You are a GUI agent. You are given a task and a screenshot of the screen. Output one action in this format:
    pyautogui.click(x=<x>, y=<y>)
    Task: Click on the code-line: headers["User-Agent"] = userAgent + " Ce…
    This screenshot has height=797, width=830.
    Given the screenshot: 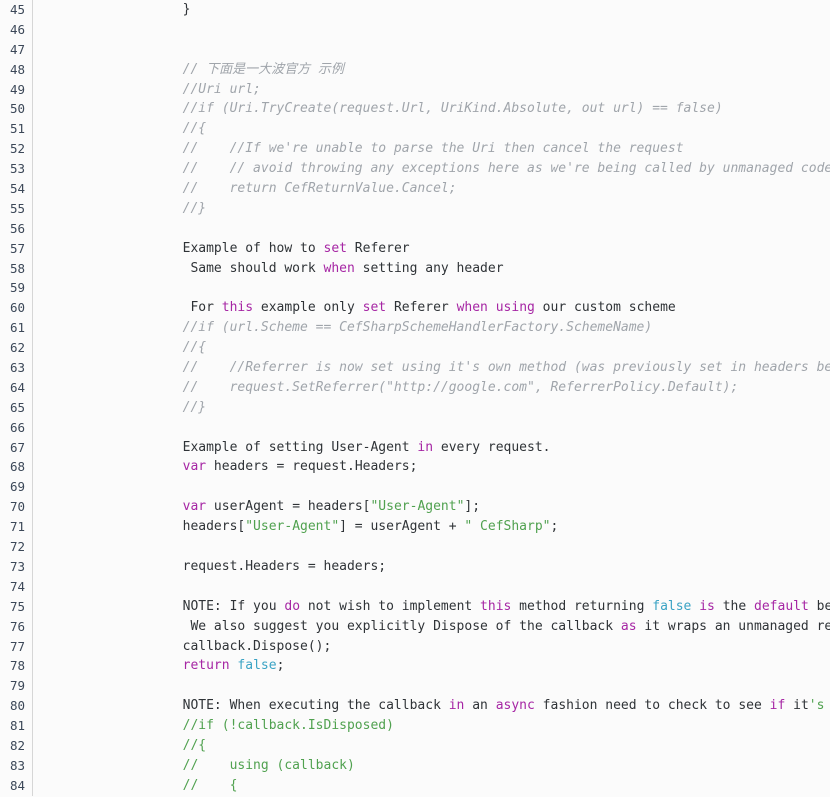 What is the action you would take?
    pyautogui.click(x=475, y=527)
    